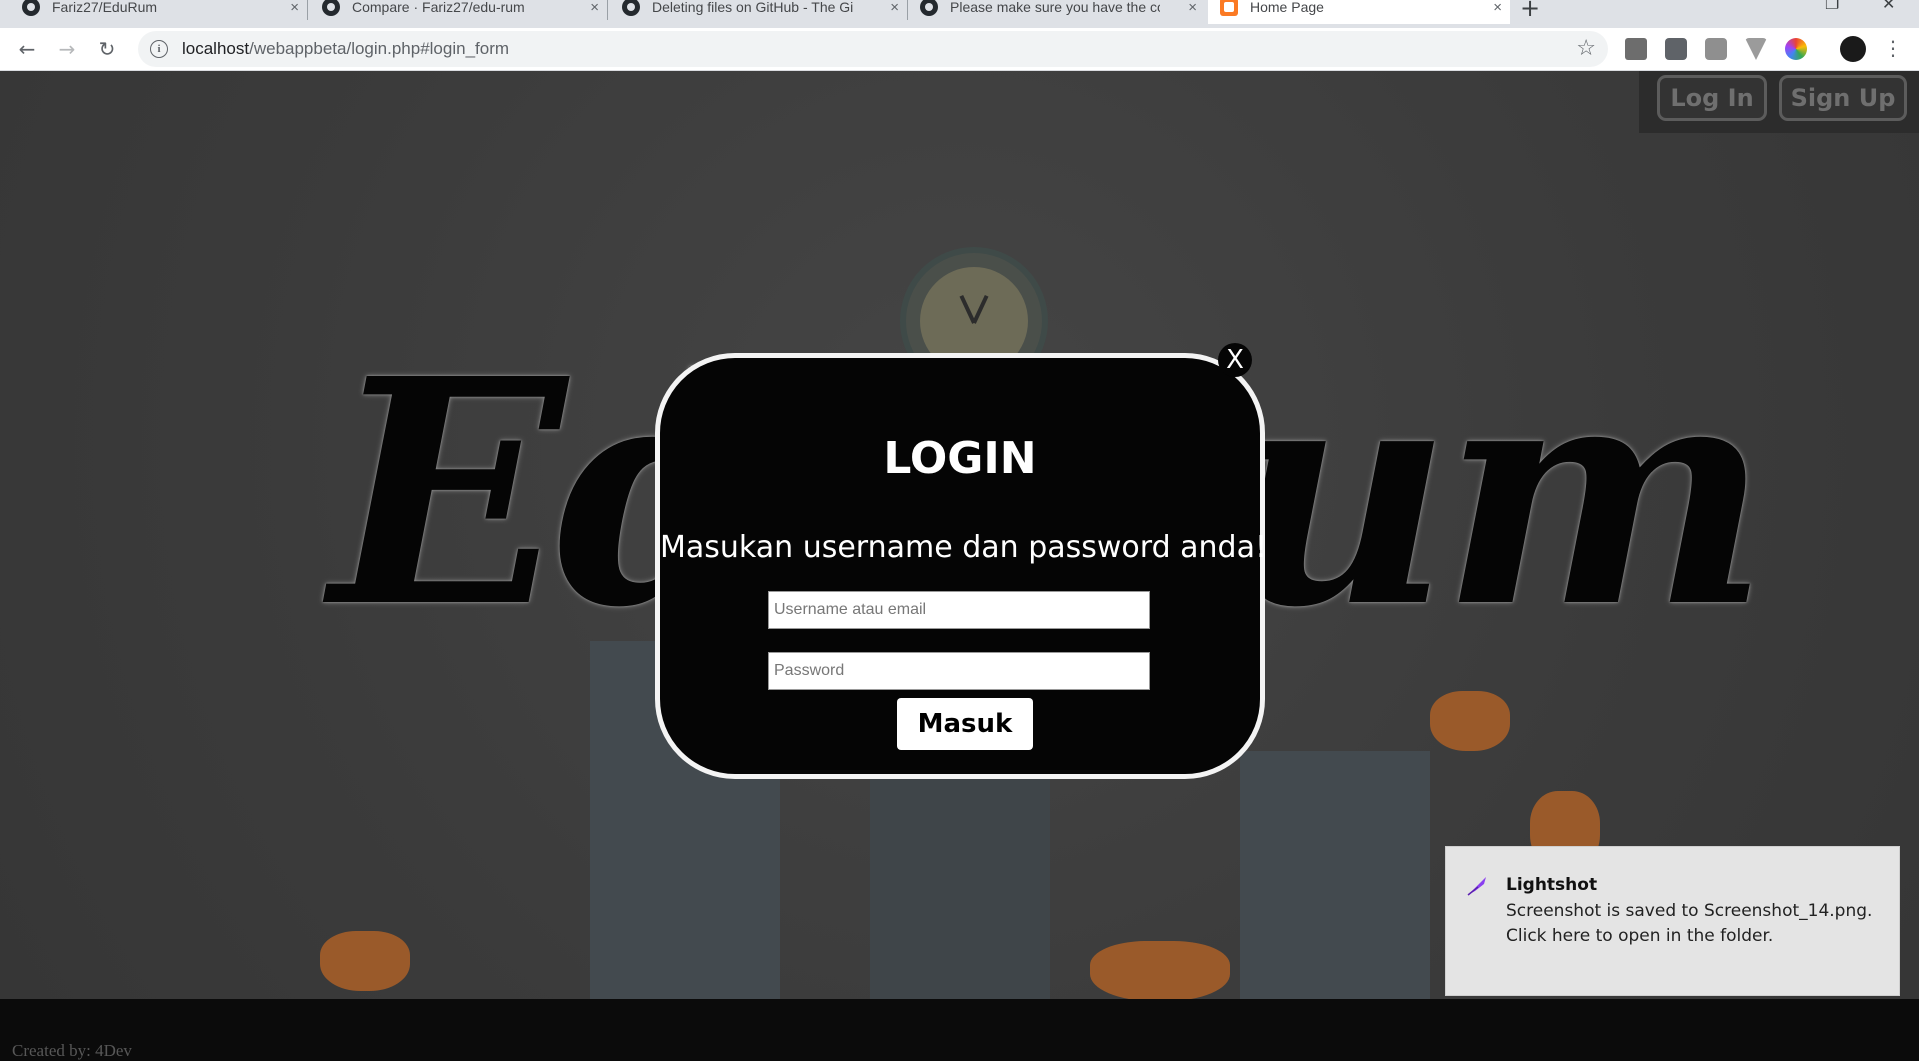  Describe the element at coordinates (27, 49) in the screenshot. I see `back-icon: ←` at that location.